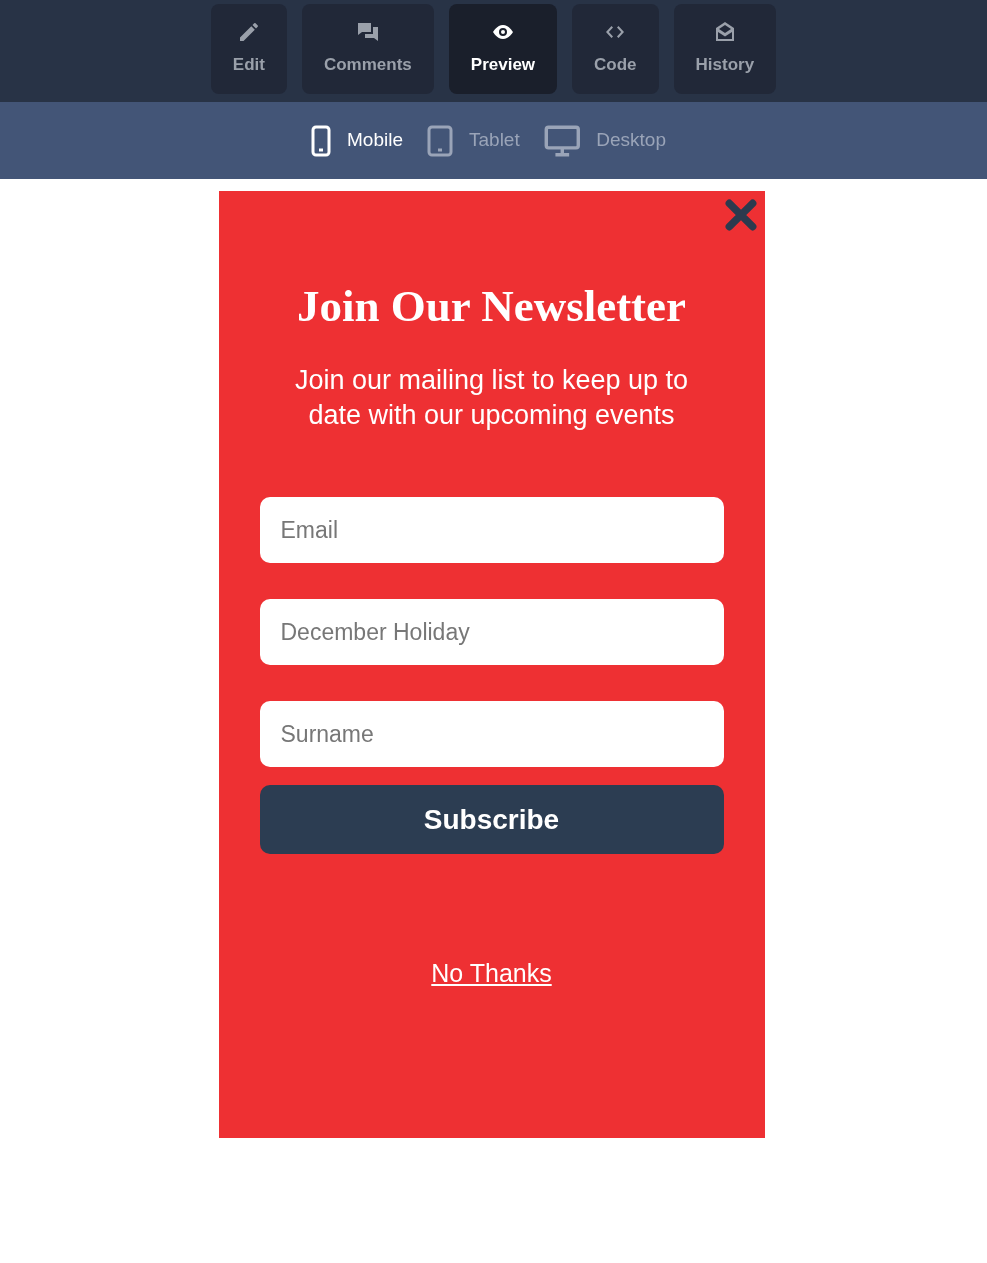 The height and width of the screenshot is (1263, 987). Describe the element at coordinates (491, 306) in the screenshot. I see `popup-title: Join Our Newsletter` at that location.